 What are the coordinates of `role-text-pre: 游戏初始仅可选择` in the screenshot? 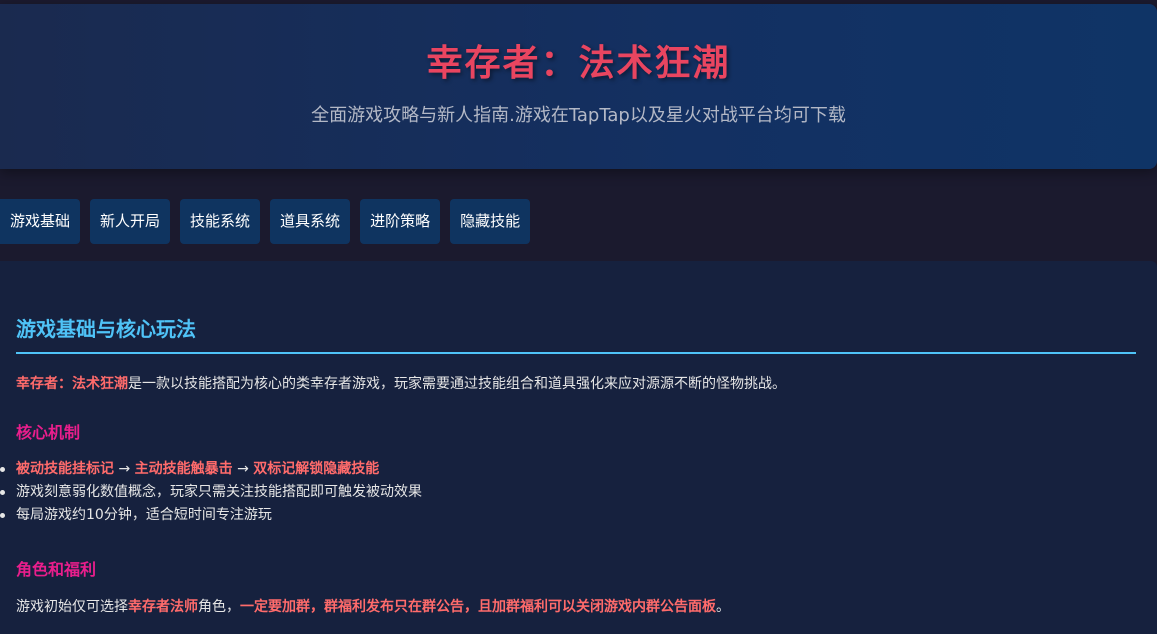 It's located at (72, 607).